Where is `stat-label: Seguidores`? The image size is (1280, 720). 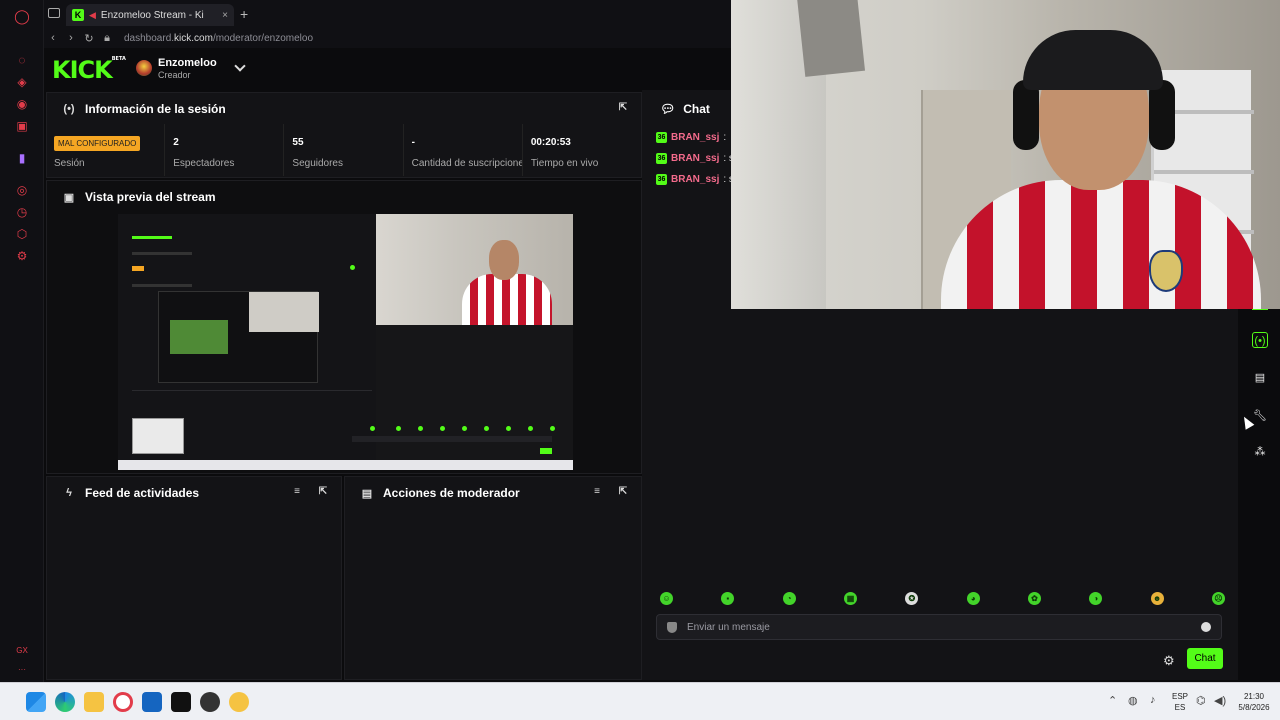
stat-label: Seguidores is located at coordinates (317, 163).